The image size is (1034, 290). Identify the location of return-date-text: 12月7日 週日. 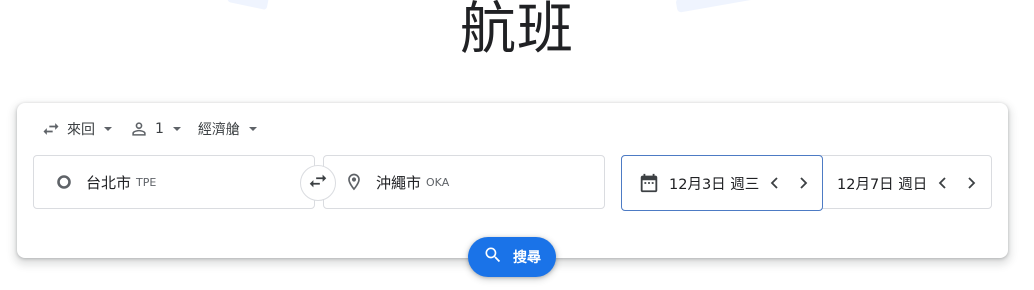
(882, 184).